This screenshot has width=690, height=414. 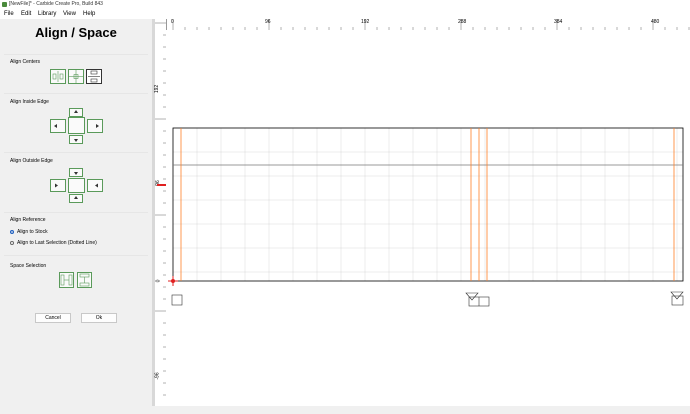 I want to click on space-vertical-button, so click(x=84, y=280).